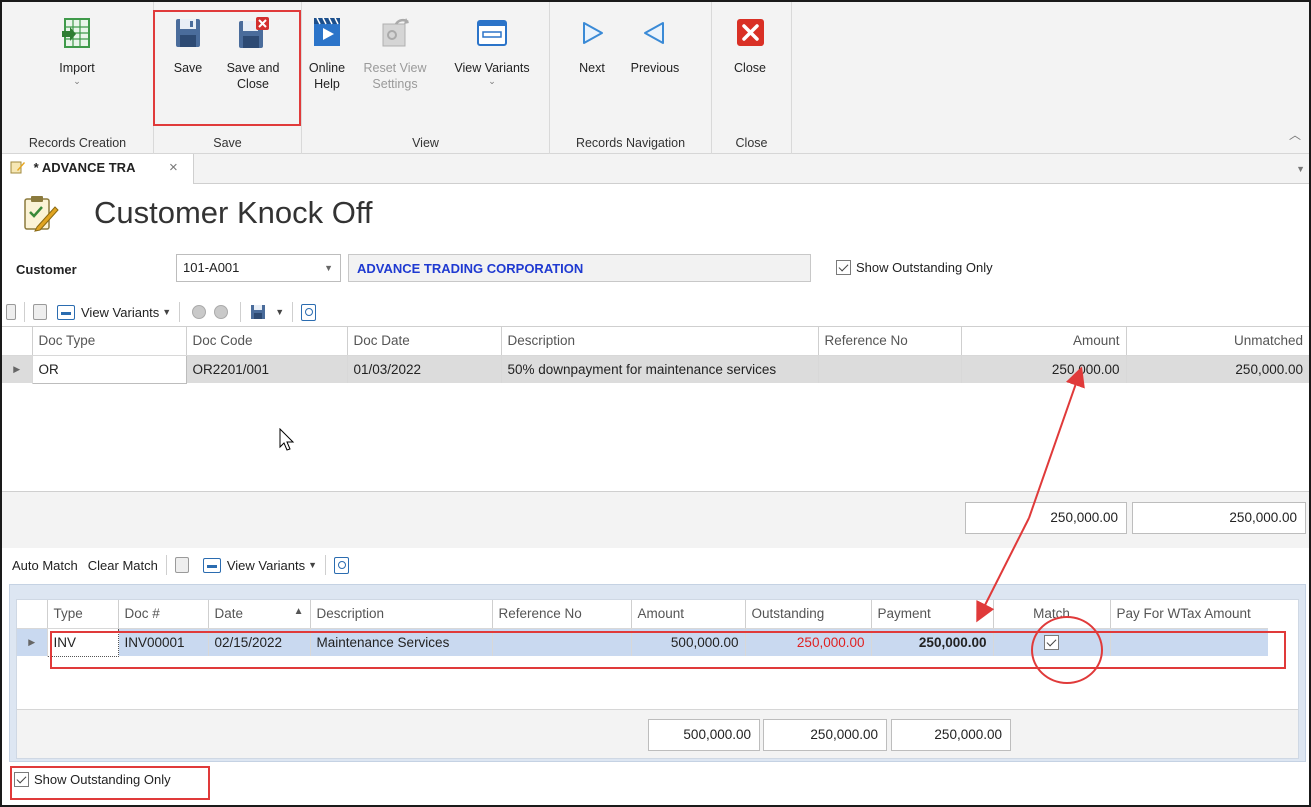 Image resolution: width=1311 pixels, height=807 pixels. What do you see at coordinates (328, 268) in the screenshot?
I see `chevron-down-icon: ▼` at bounding box center [328, 268].